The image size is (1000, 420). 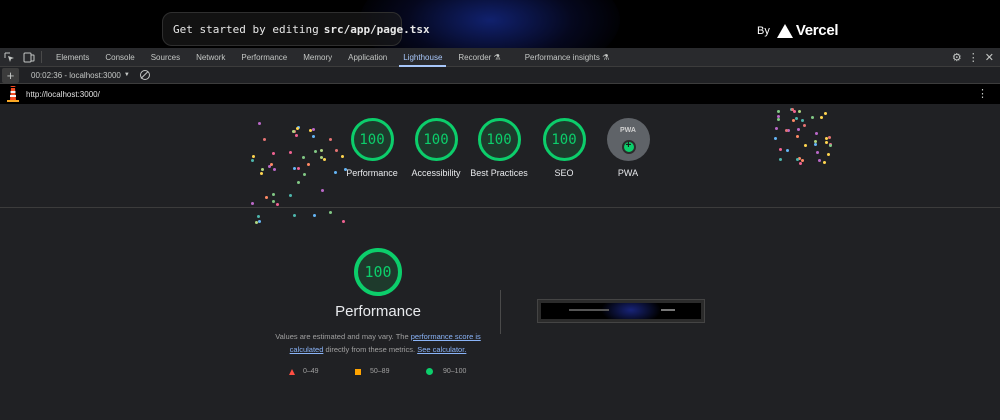 I want to click on performance-score-ring: 100, so click(x=378, y=272).